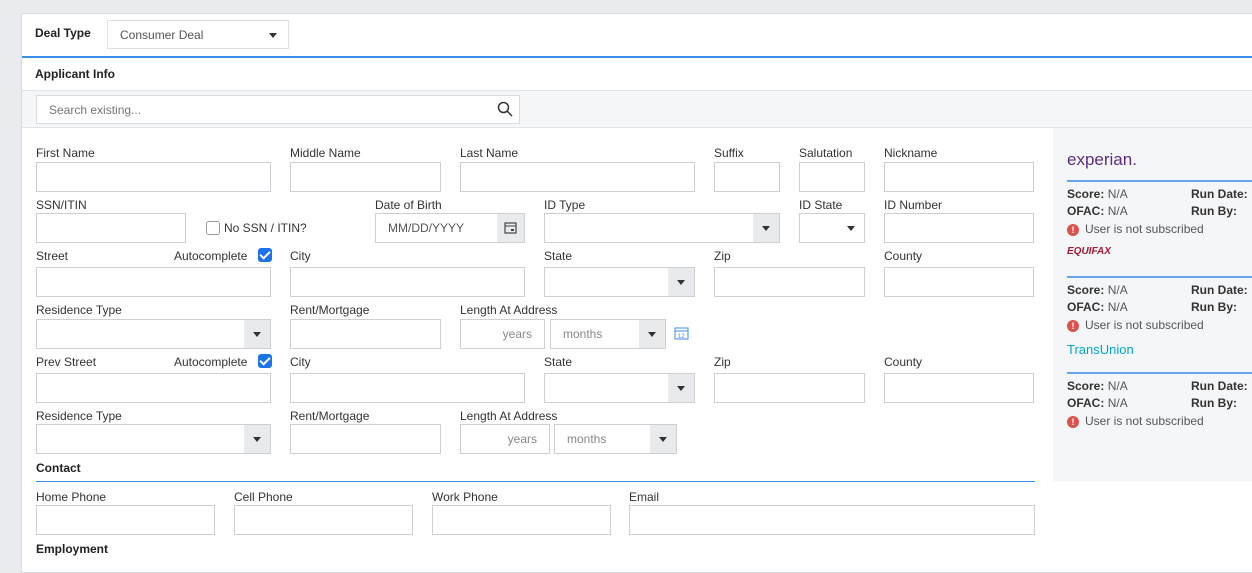 This screenshot has height=573, width=1252. I want to click on nickname-input, so click(959, 177).